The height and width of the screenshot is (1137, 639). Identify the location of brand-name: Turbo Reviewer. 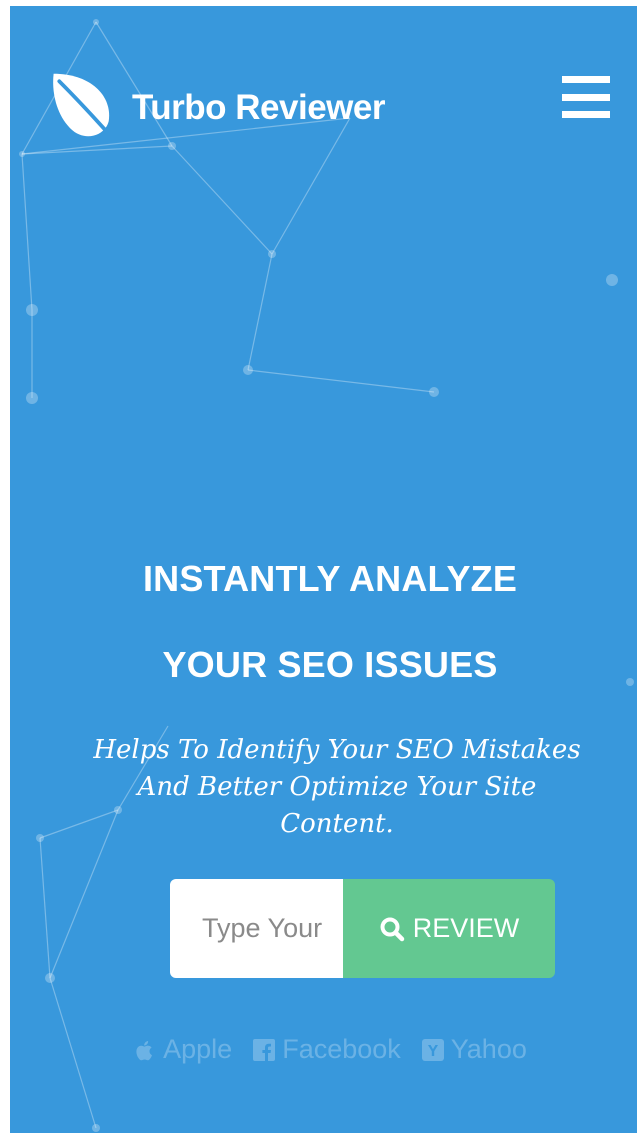
(258, 108).